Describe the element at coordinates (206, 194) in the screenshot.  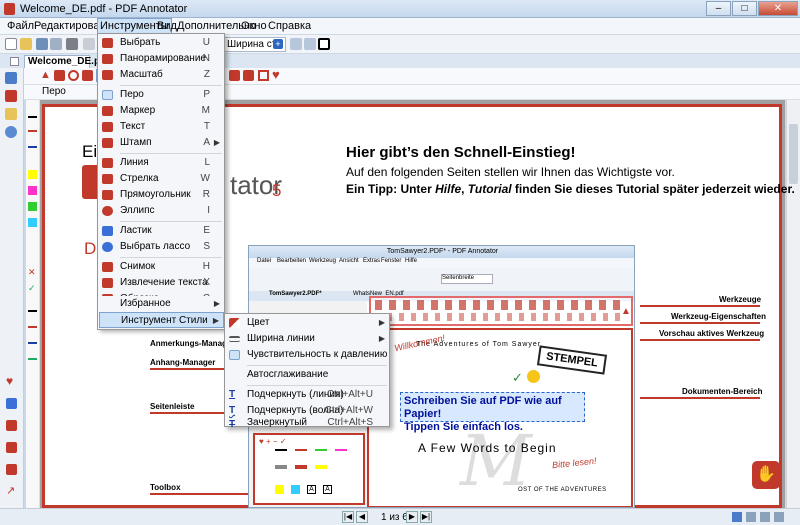
I see `menu-item-shortcut: R` at that location.